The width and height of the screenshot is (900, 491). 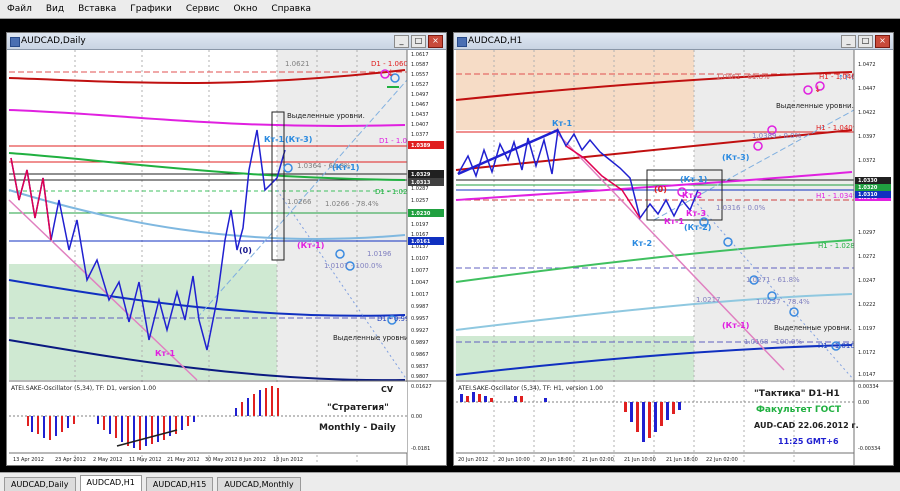 I want to click on svg-text: 1.0587, so click(x=420, y=65).